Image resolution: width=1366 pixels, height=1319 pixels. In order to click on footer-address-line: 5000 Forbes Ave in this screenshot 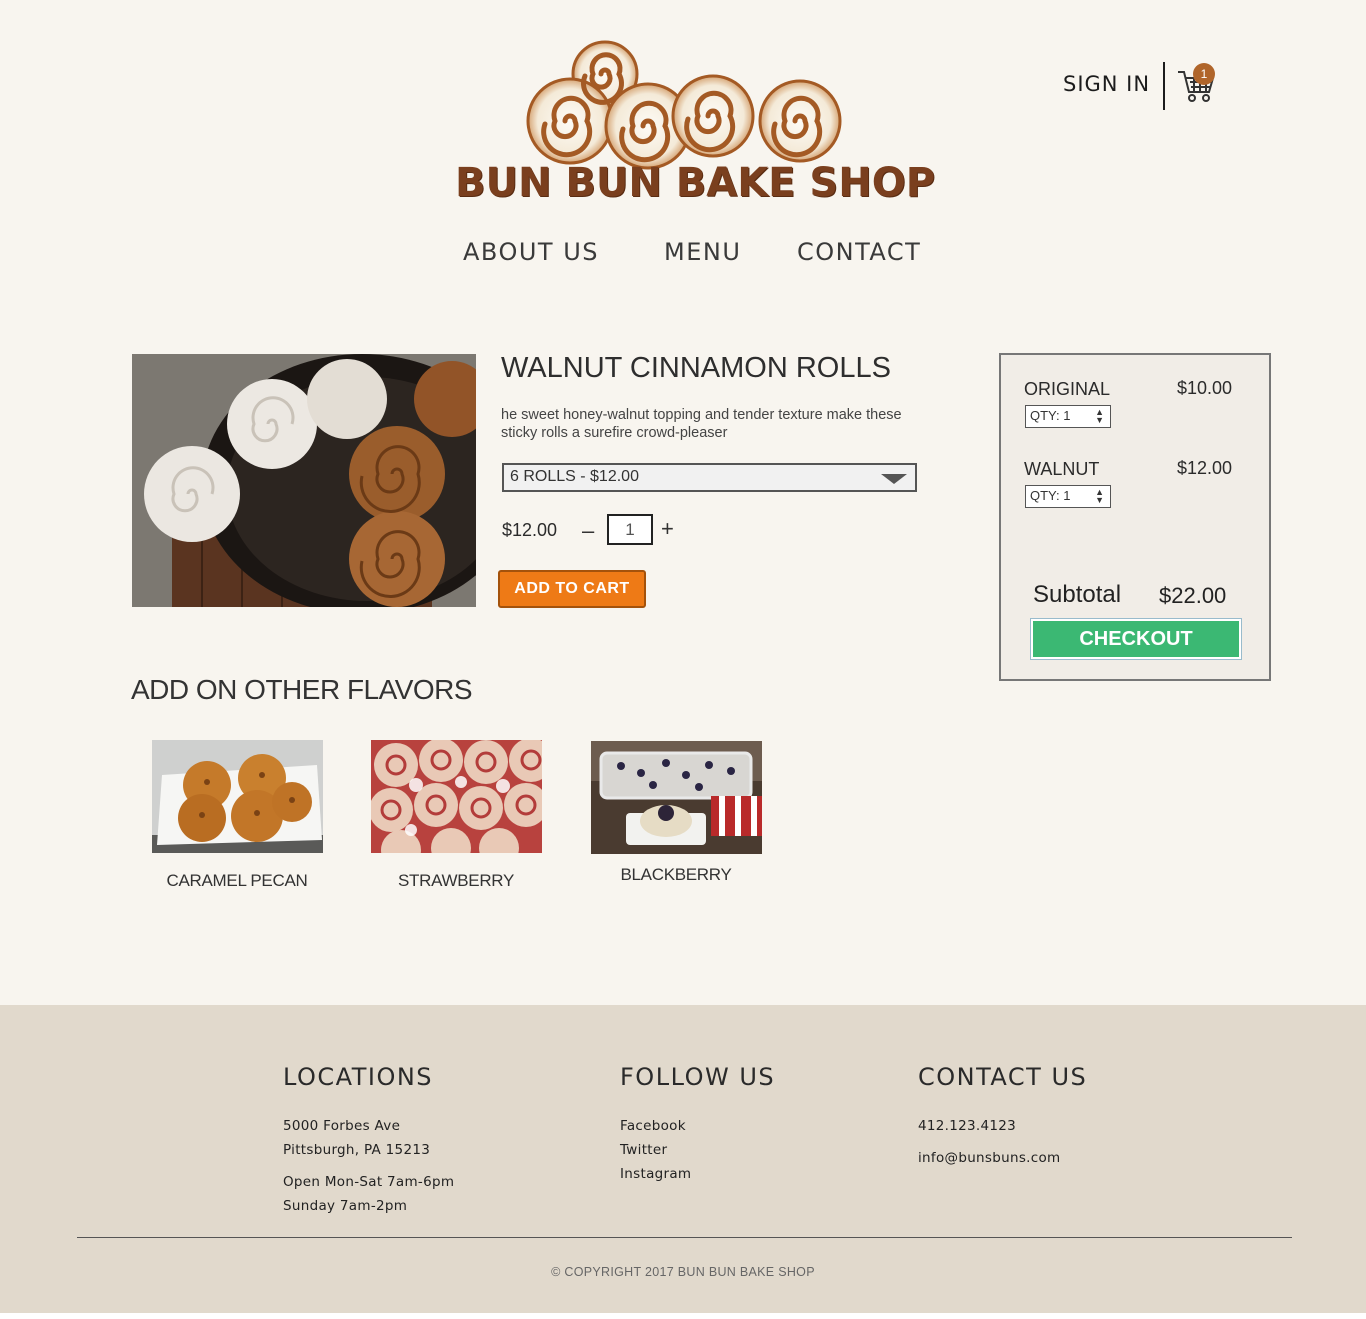, I will do `click(342, 1126)`.